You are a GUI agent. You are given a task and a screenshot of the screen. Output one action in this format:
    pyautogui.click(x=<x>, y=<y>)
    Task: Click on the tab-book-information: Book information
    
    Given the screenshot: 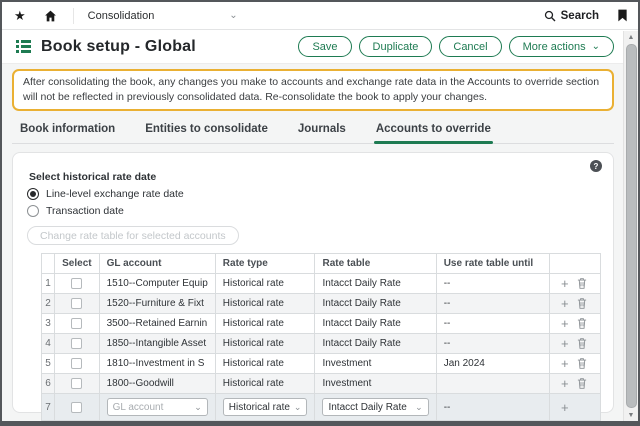 What is the action you would take?
    pyautogui.click(x=67, y=133)
    